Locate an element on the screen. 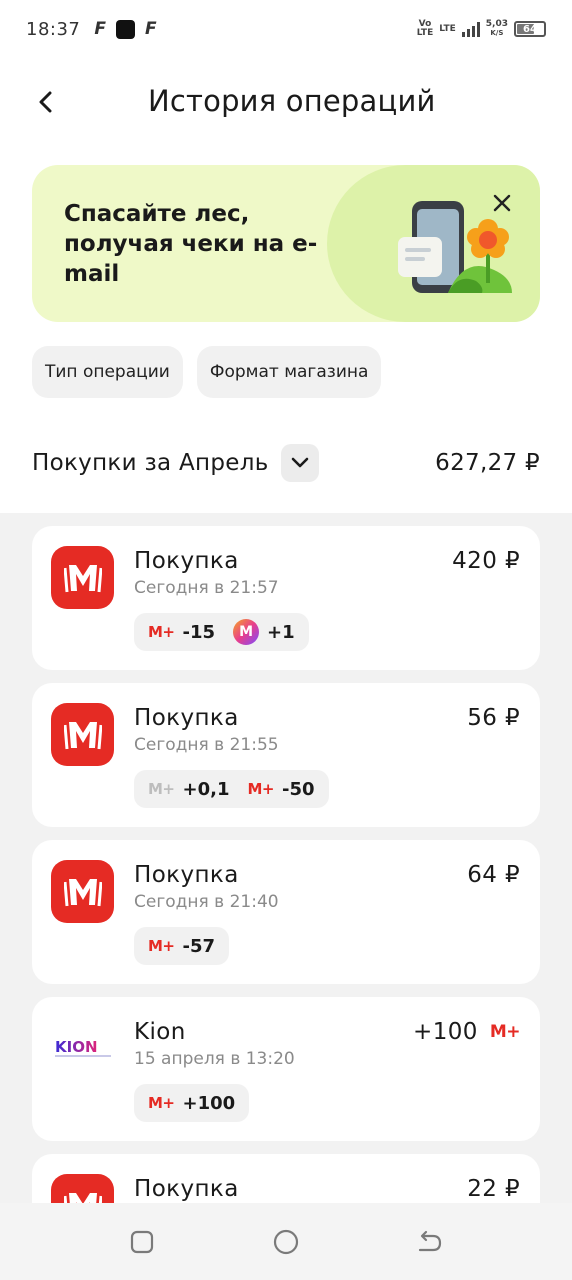 The height and width of the screenshot is (1280, 572). battery-level: 64 is located at coordinates (530, 29).